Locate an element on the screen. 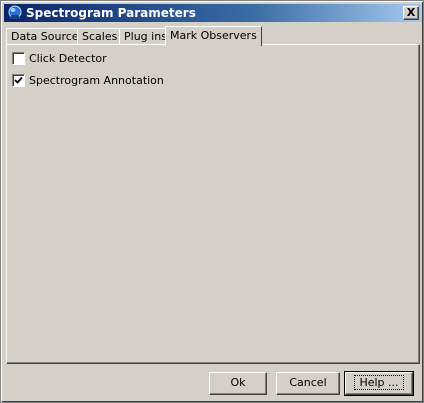 The image size is (424, 403). tab-data-source: Data Source is located at coordinates (45, 36).